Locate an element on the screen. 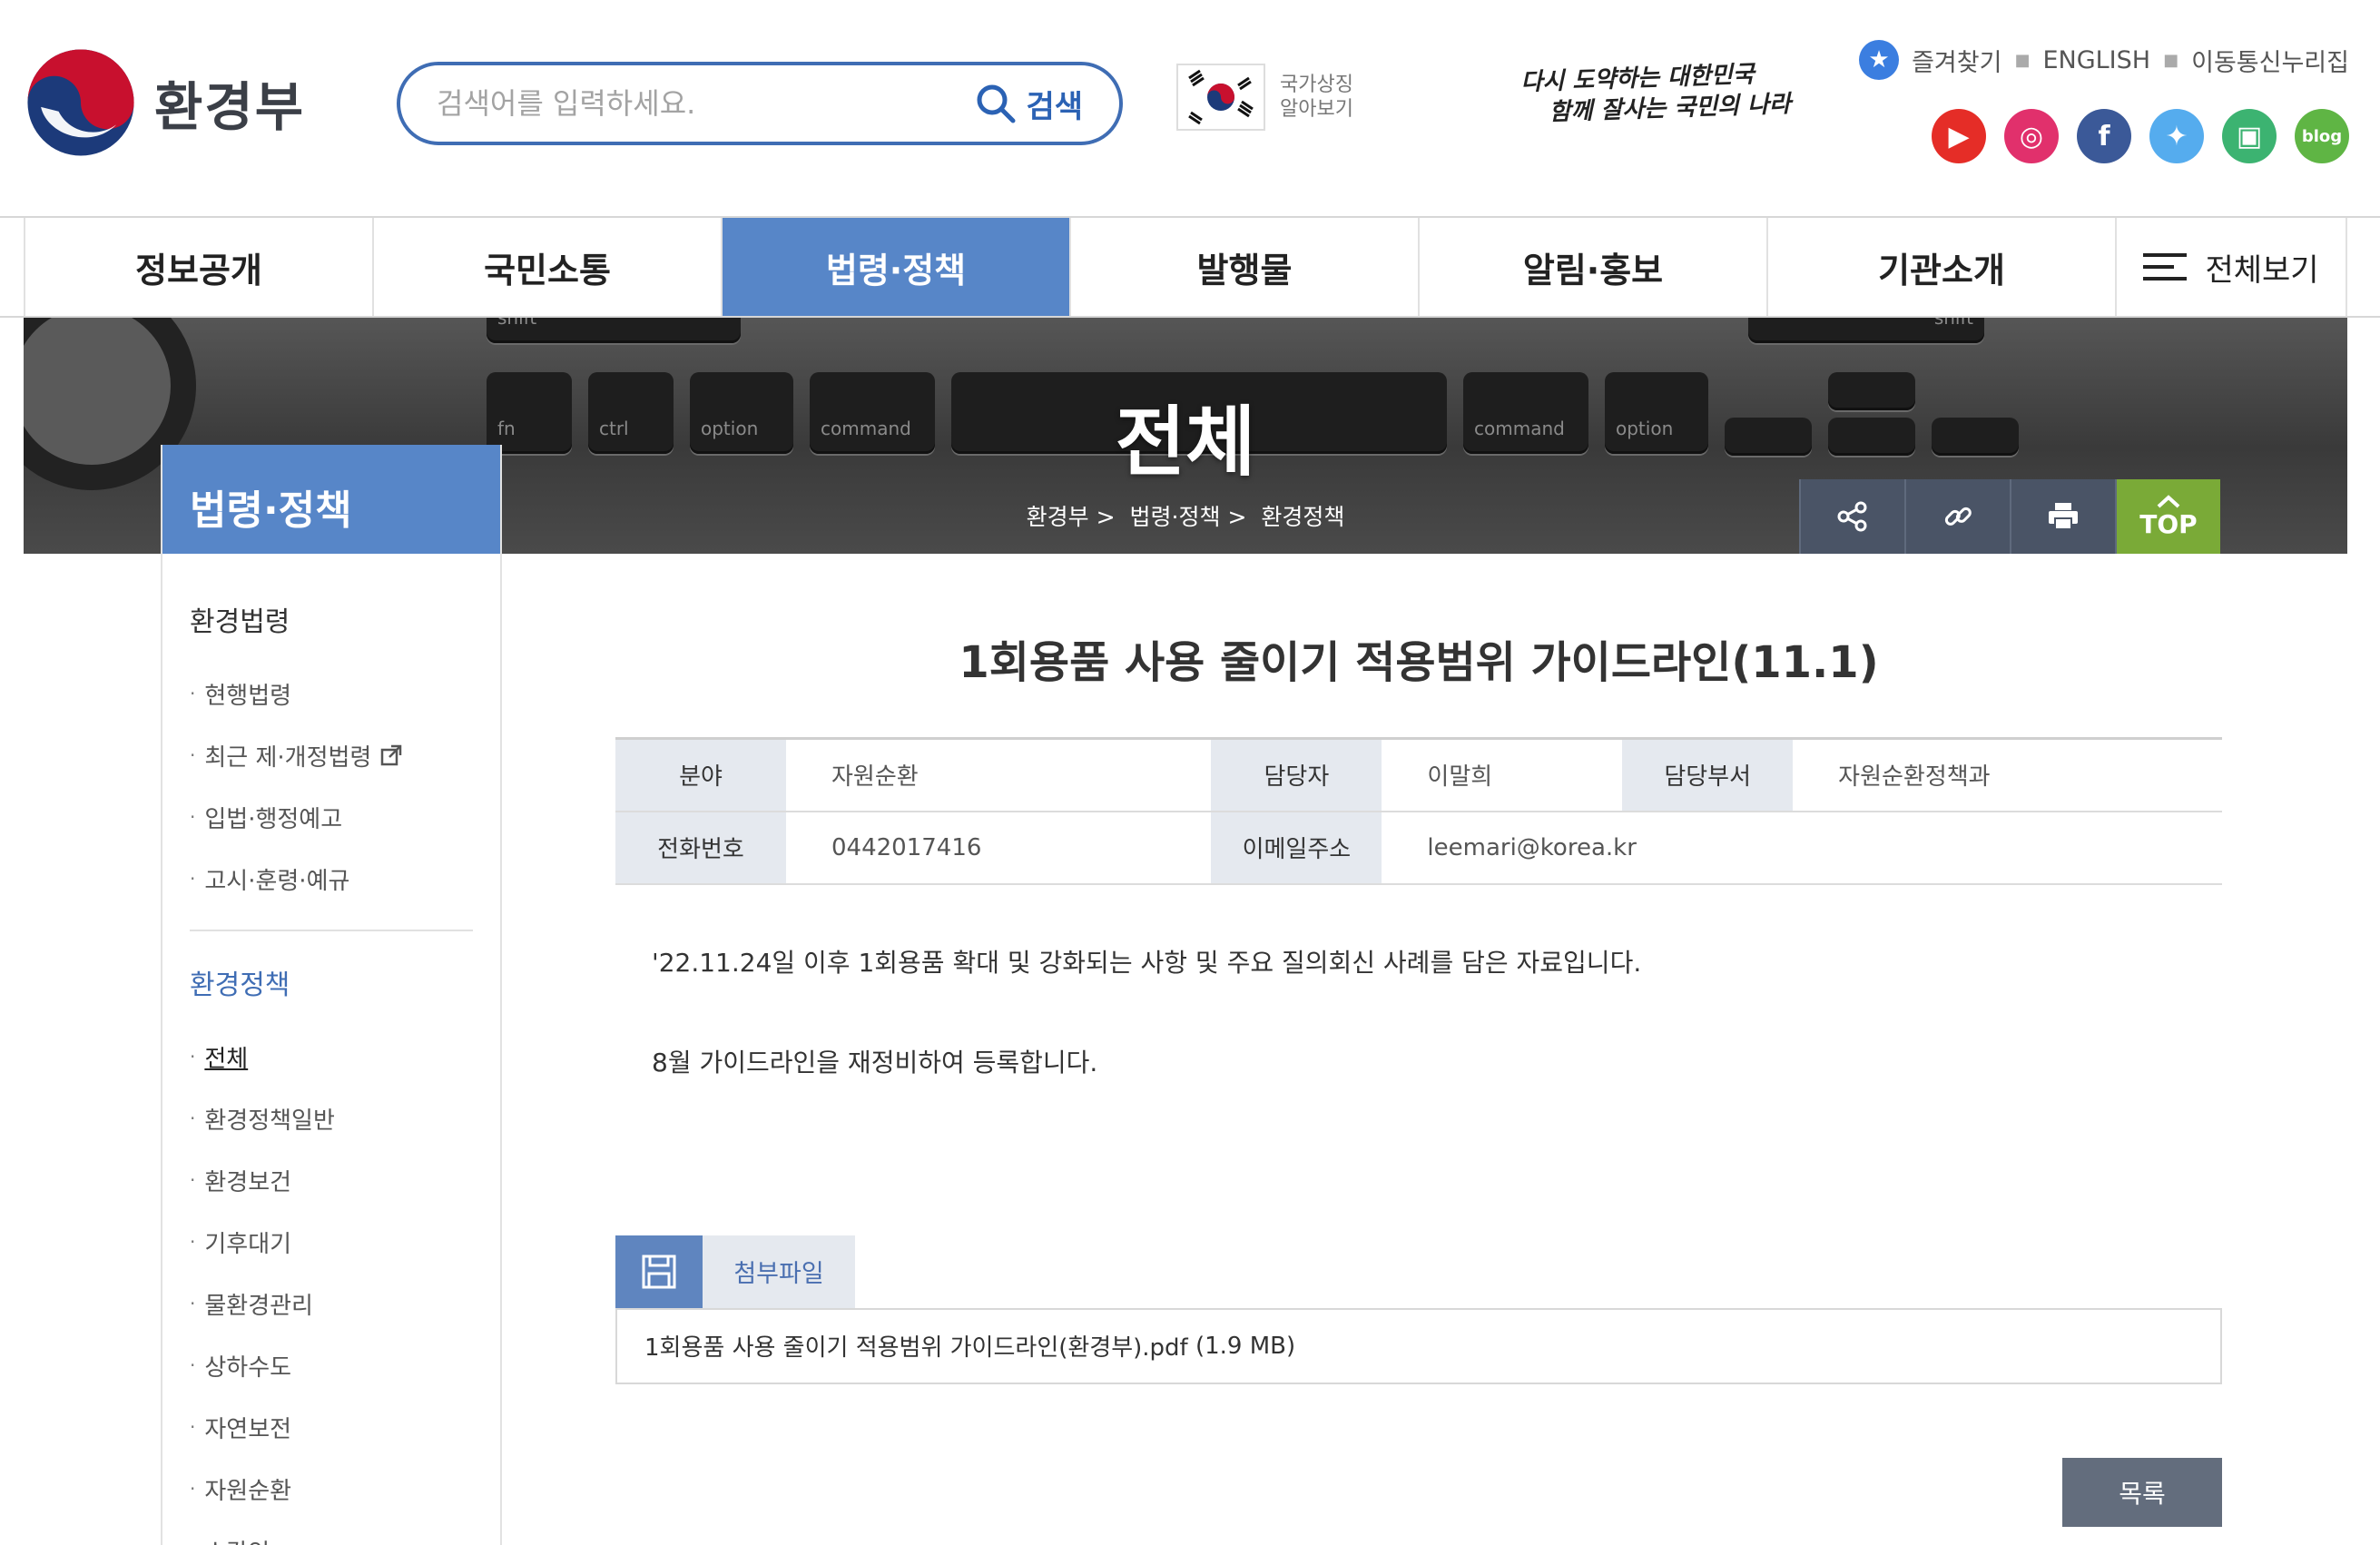 This screenshot has height=1545, width=2380. lnb-item-label: 전체 is located at coordinates (226, 1059).